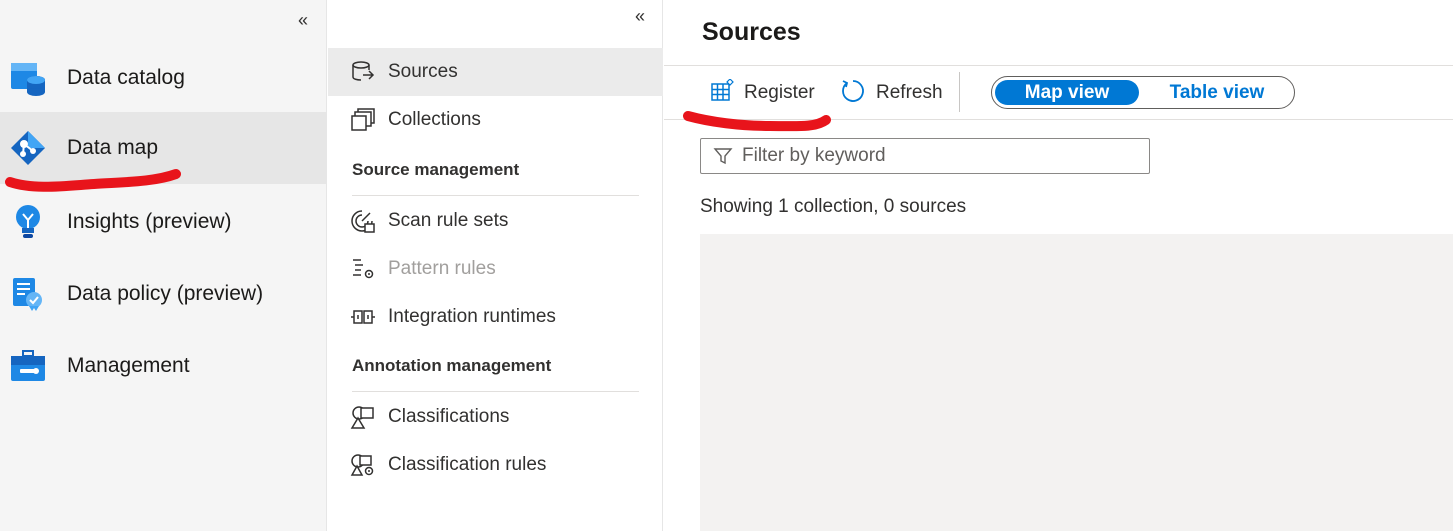 This screenshot has width=1453, height=531. What do you see at coordinates (303, 20) in the screenshot?
I see `collapse-left-nav-button: «` at bounding box center [303, 20].